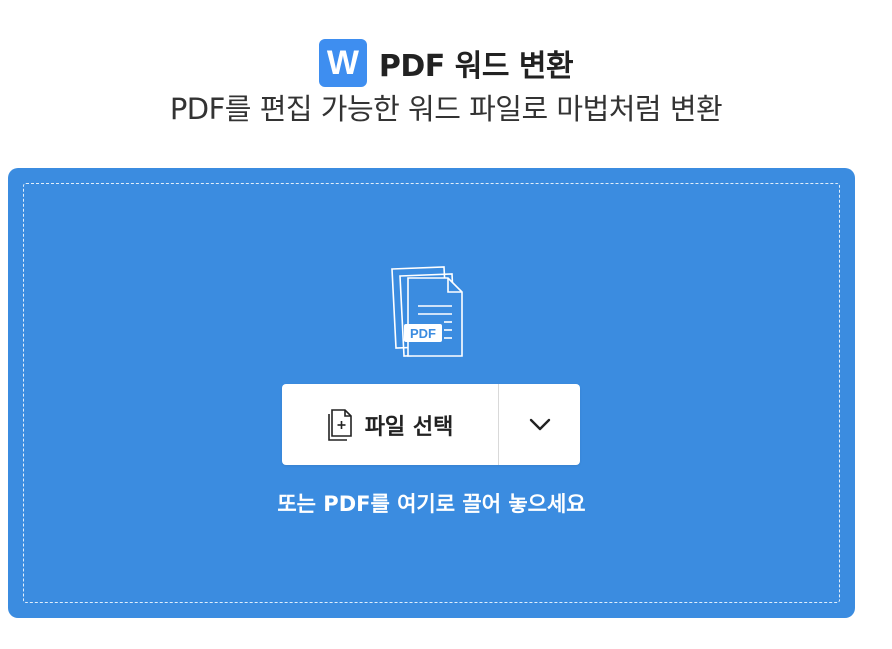 This screenshot has height=649, width=892. What do you see at coordinates (409, 427) in the screenshot?
I see `select-file-label: 파일 선택` at bounding box center [409, 427].